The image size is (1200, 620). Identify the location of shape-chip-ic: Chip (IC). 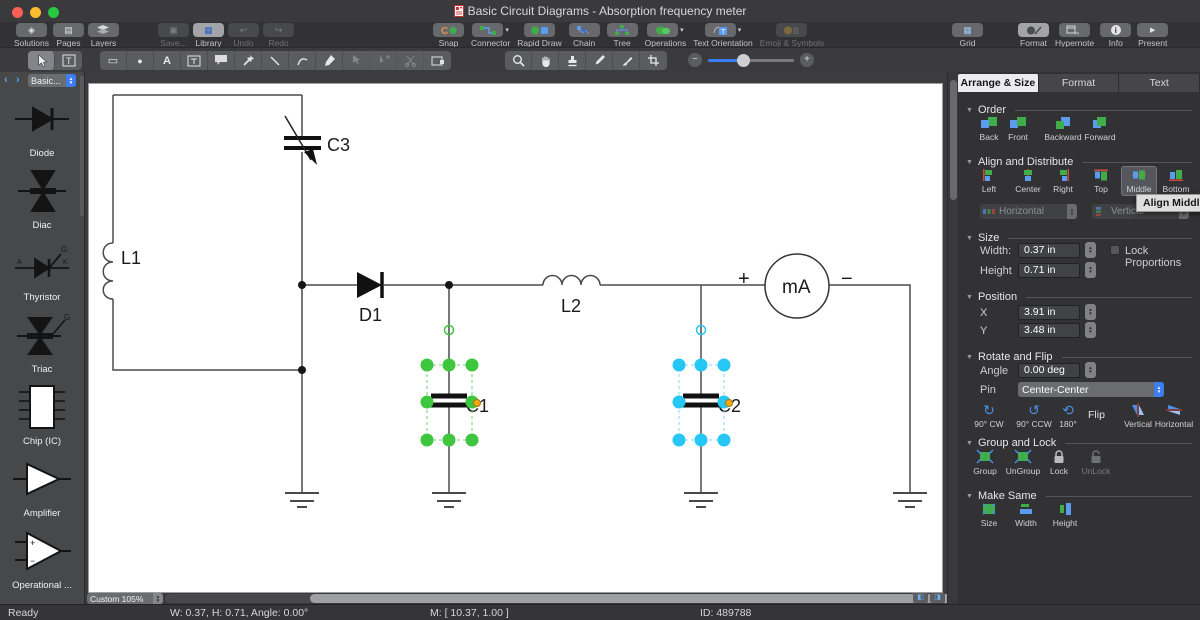
(42, 418).